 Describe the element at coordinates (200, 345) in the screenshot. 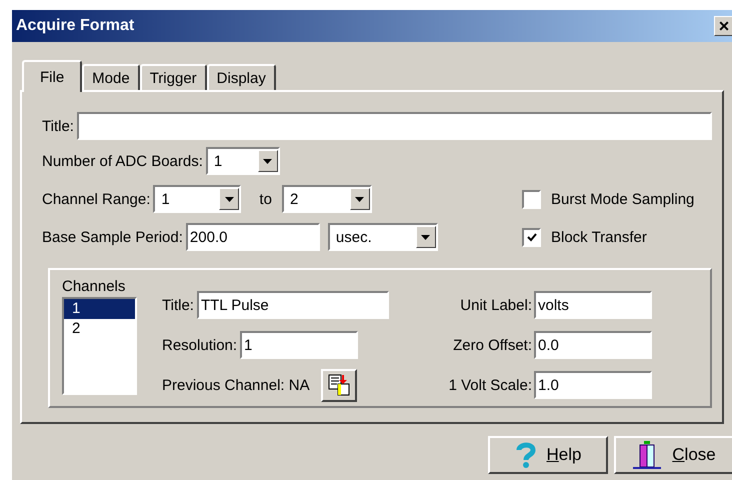

I see `field-label: Resolution:` at that location.